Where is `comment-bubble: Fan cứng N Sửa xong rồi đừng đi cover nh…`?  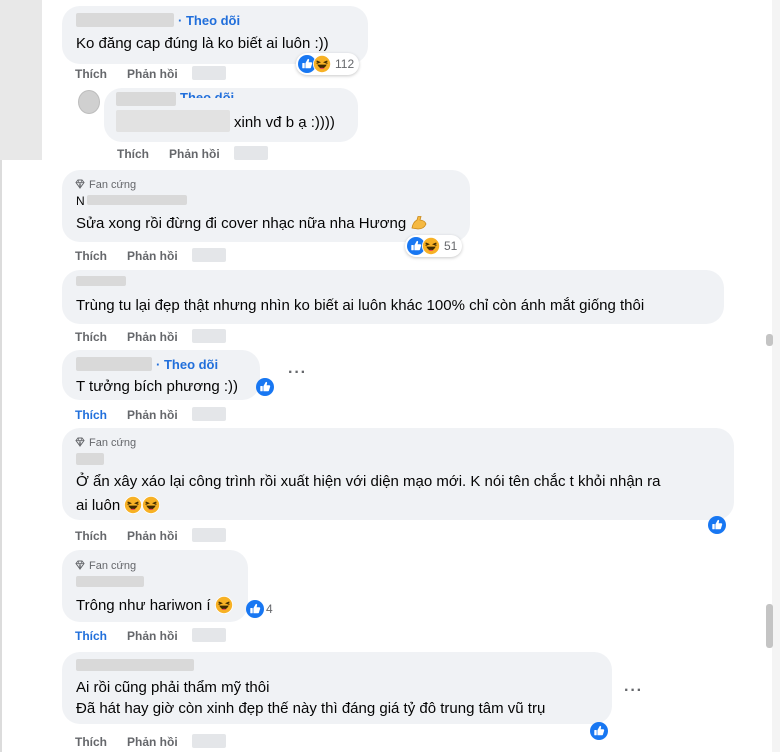
comment-bubble: Fan cứng N Sửa xong rồi đừng đi cover nh… is located at coordinates (266, 206).